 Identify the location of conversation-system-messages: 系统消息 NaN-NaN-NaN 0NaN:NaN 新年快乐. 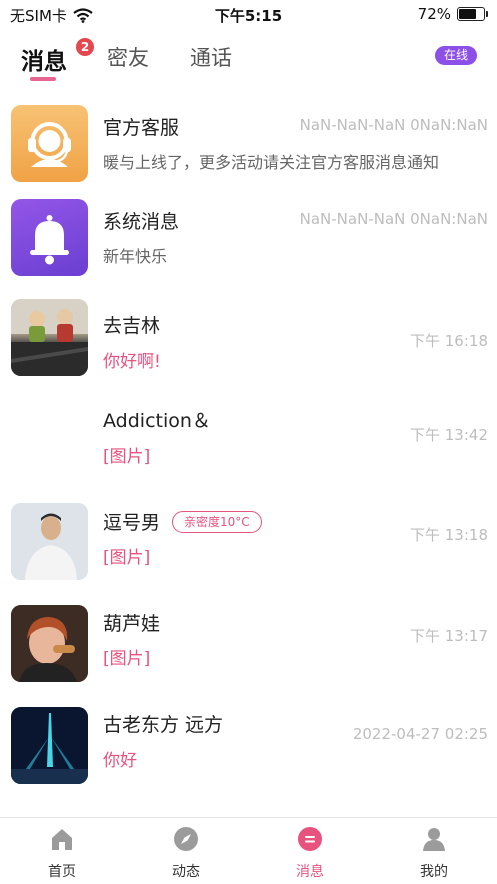
(248, 249).